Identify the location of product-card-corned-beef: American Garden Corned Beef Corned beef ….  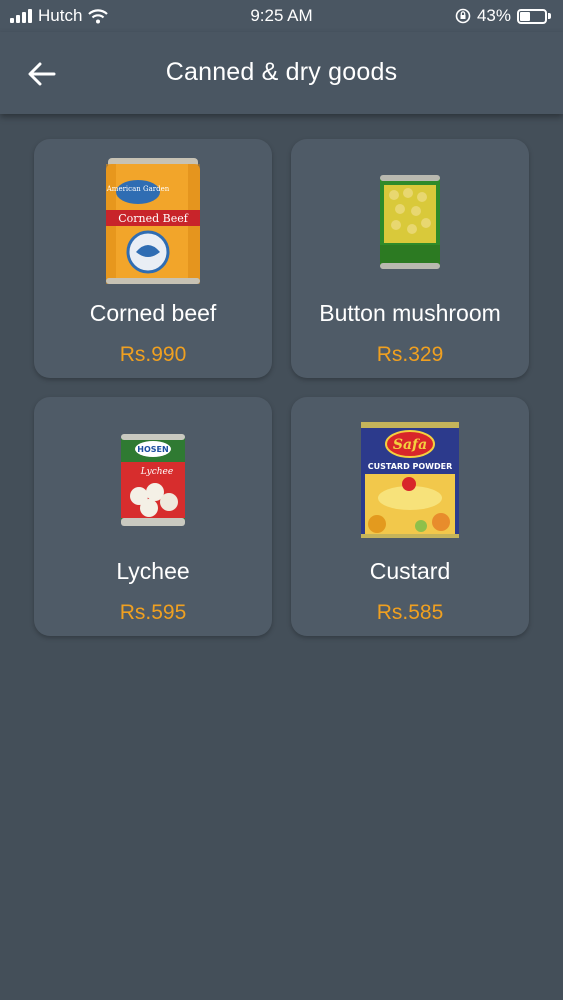
(153, 258).